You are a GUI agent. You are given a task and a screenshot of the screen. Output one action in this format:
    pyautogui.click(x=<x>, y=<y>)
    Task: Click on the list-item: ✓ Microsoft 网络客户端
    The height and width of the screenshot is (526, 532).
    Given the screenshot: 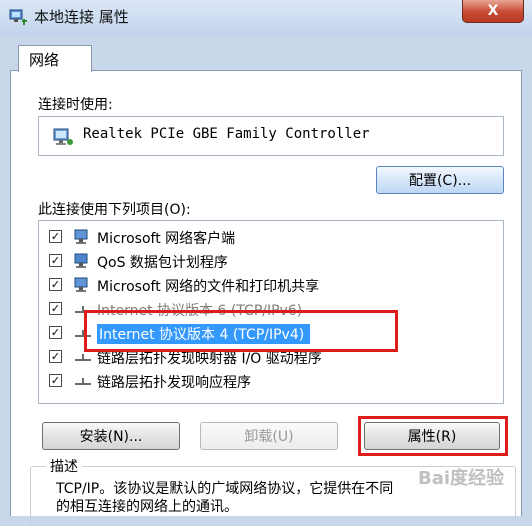 What is the action you would take?
    pyautogui.click(x=271, y=237)
    